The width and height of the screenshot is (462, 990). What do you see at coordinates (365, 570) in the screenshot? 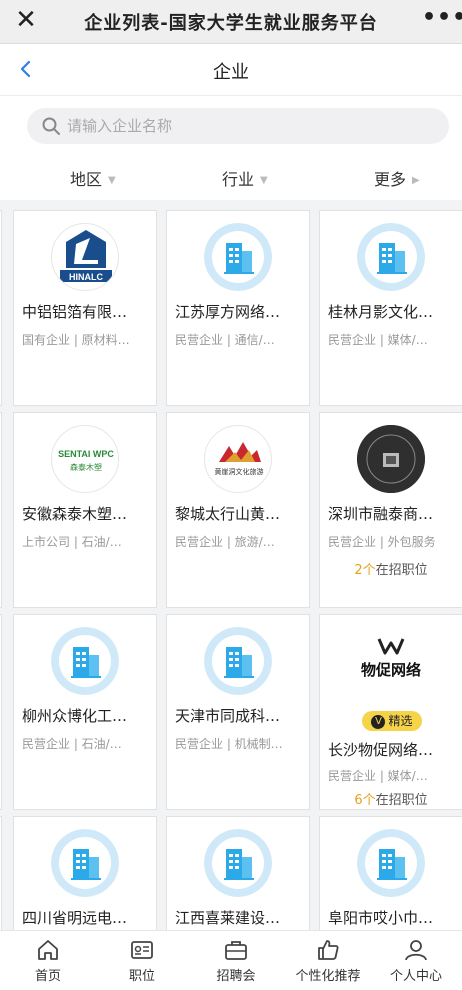
I see `open-jobs-count: 2个` at bounding box center [365, 570].